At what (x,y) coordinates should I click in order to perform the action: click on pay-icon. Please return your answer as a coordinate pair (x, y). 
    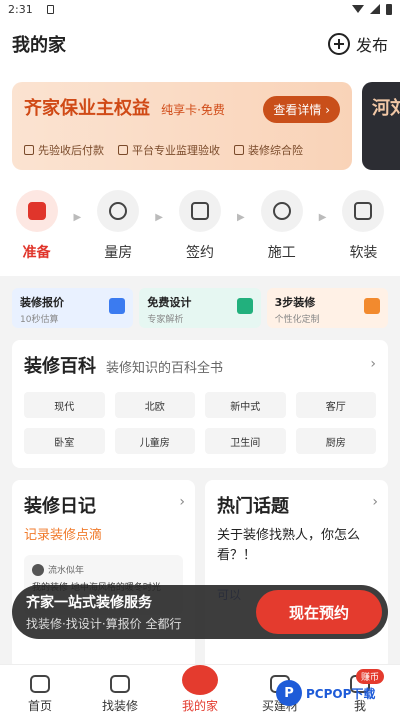
    Looking at the image, I should click on (29, 150).